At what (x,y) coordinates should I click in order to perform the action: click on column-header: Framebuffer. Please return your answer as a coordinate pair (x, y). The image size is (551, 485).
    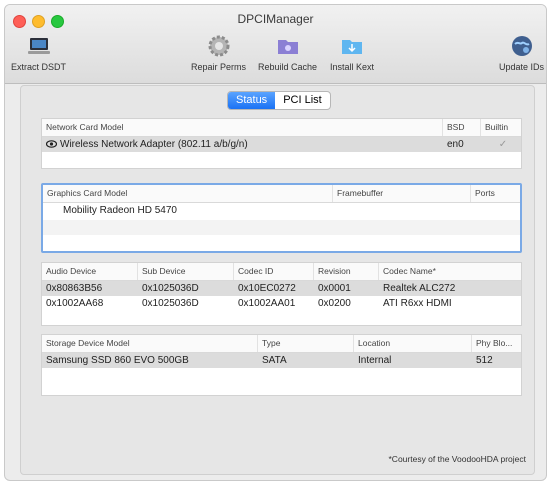
    Looking at the image, I should click on (402, 193).